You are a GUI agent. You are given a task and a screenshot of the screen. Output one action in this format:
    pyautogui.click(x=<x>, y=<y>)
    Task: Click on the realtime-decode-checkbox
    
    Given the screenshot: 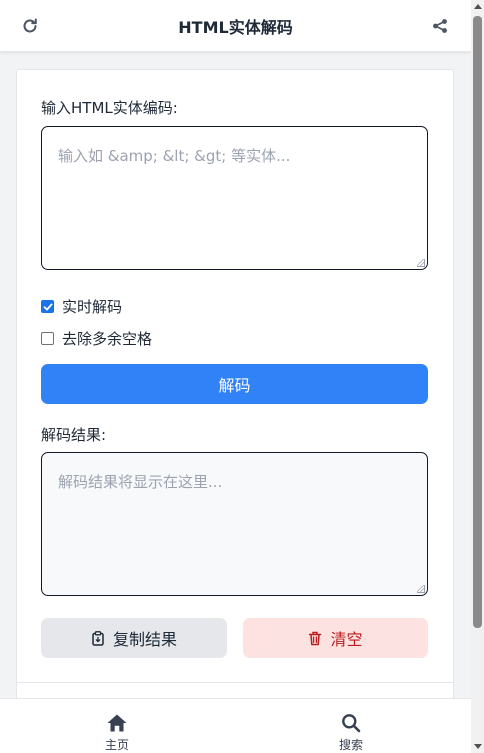 What is the action you would take?
    pyautogui.click(x=47, y=306)
    